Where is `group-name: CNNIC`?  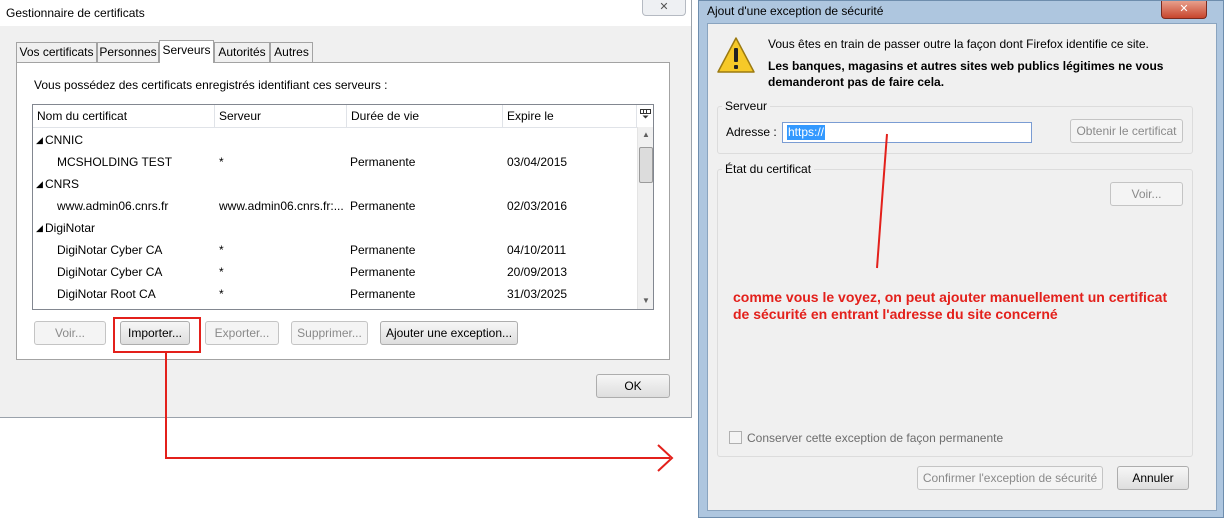 group-name: CNNIC is located at coordinates (64, 140).